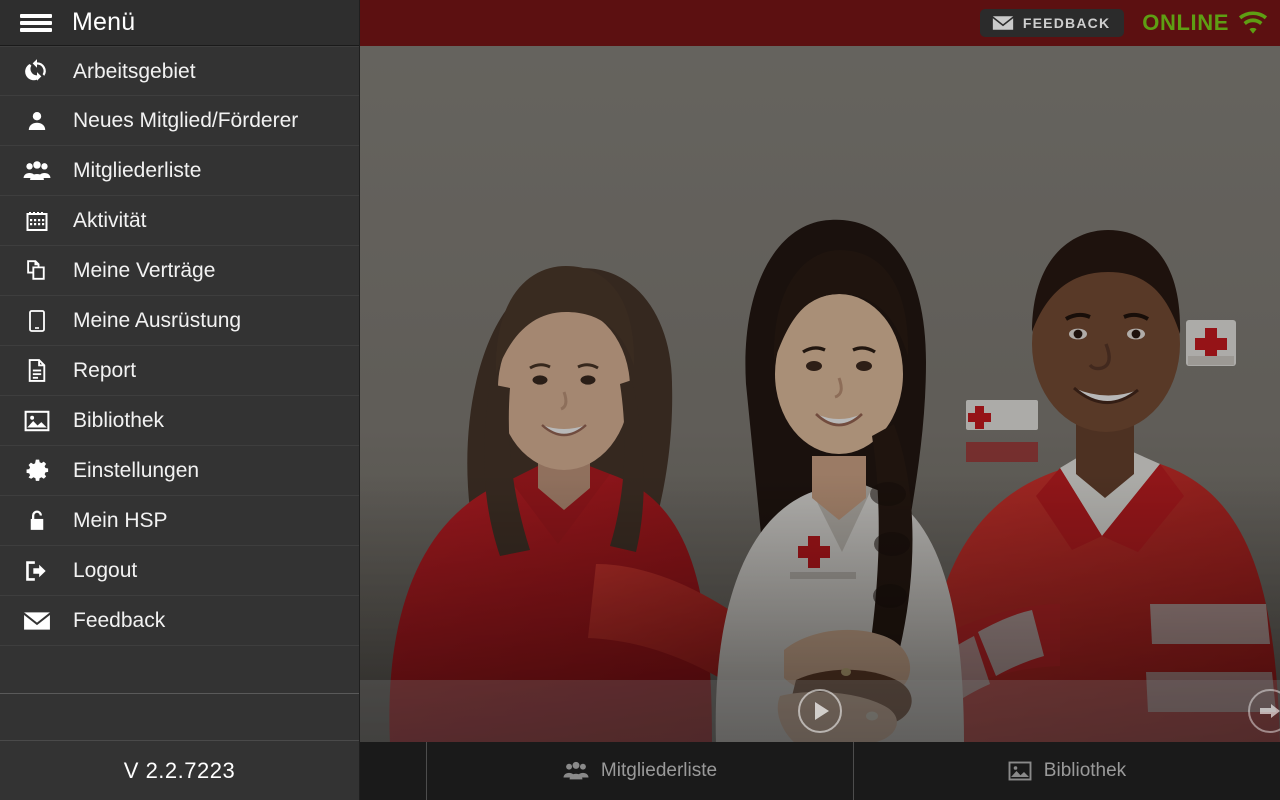 This screenshot has height=800, width=1280. Describe the element at coordinates (37, 371) in the screenshot. I see `document-lines-icon` at that location.